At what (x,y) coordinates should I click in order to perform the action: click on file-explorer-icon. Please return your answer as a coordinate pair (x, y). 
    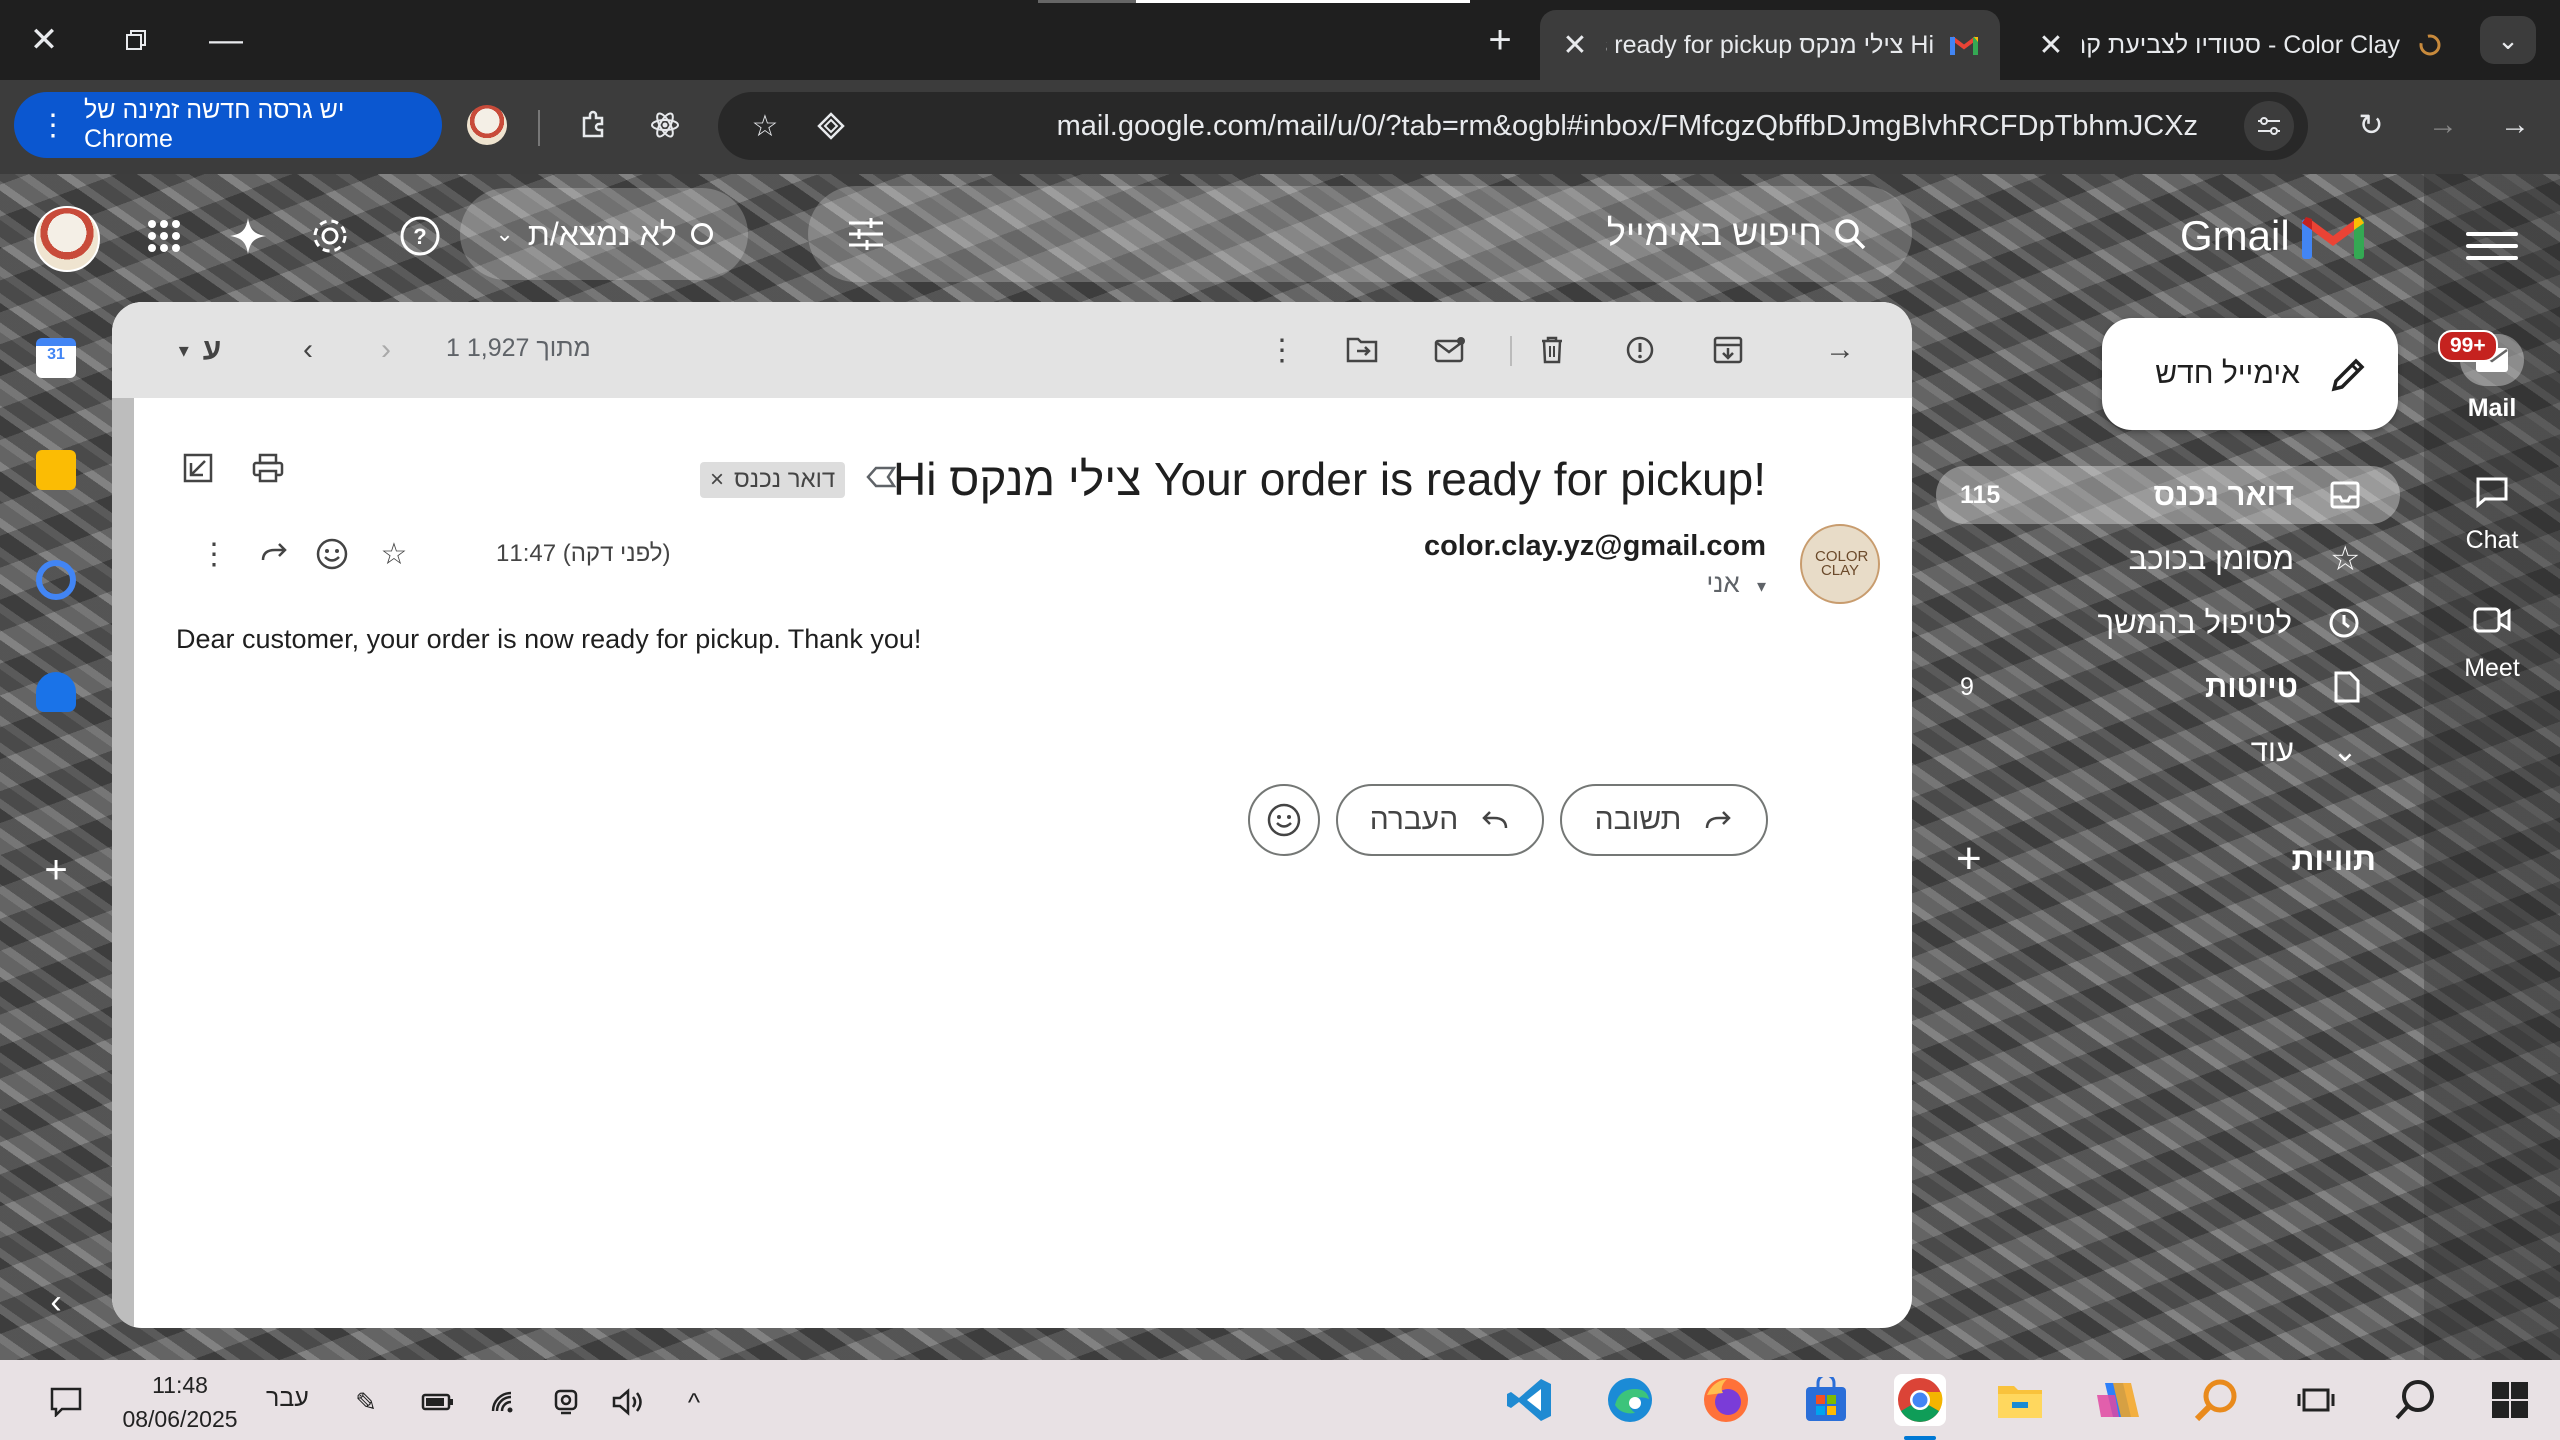
    Looking at the image, I should click on (2020, 1400).